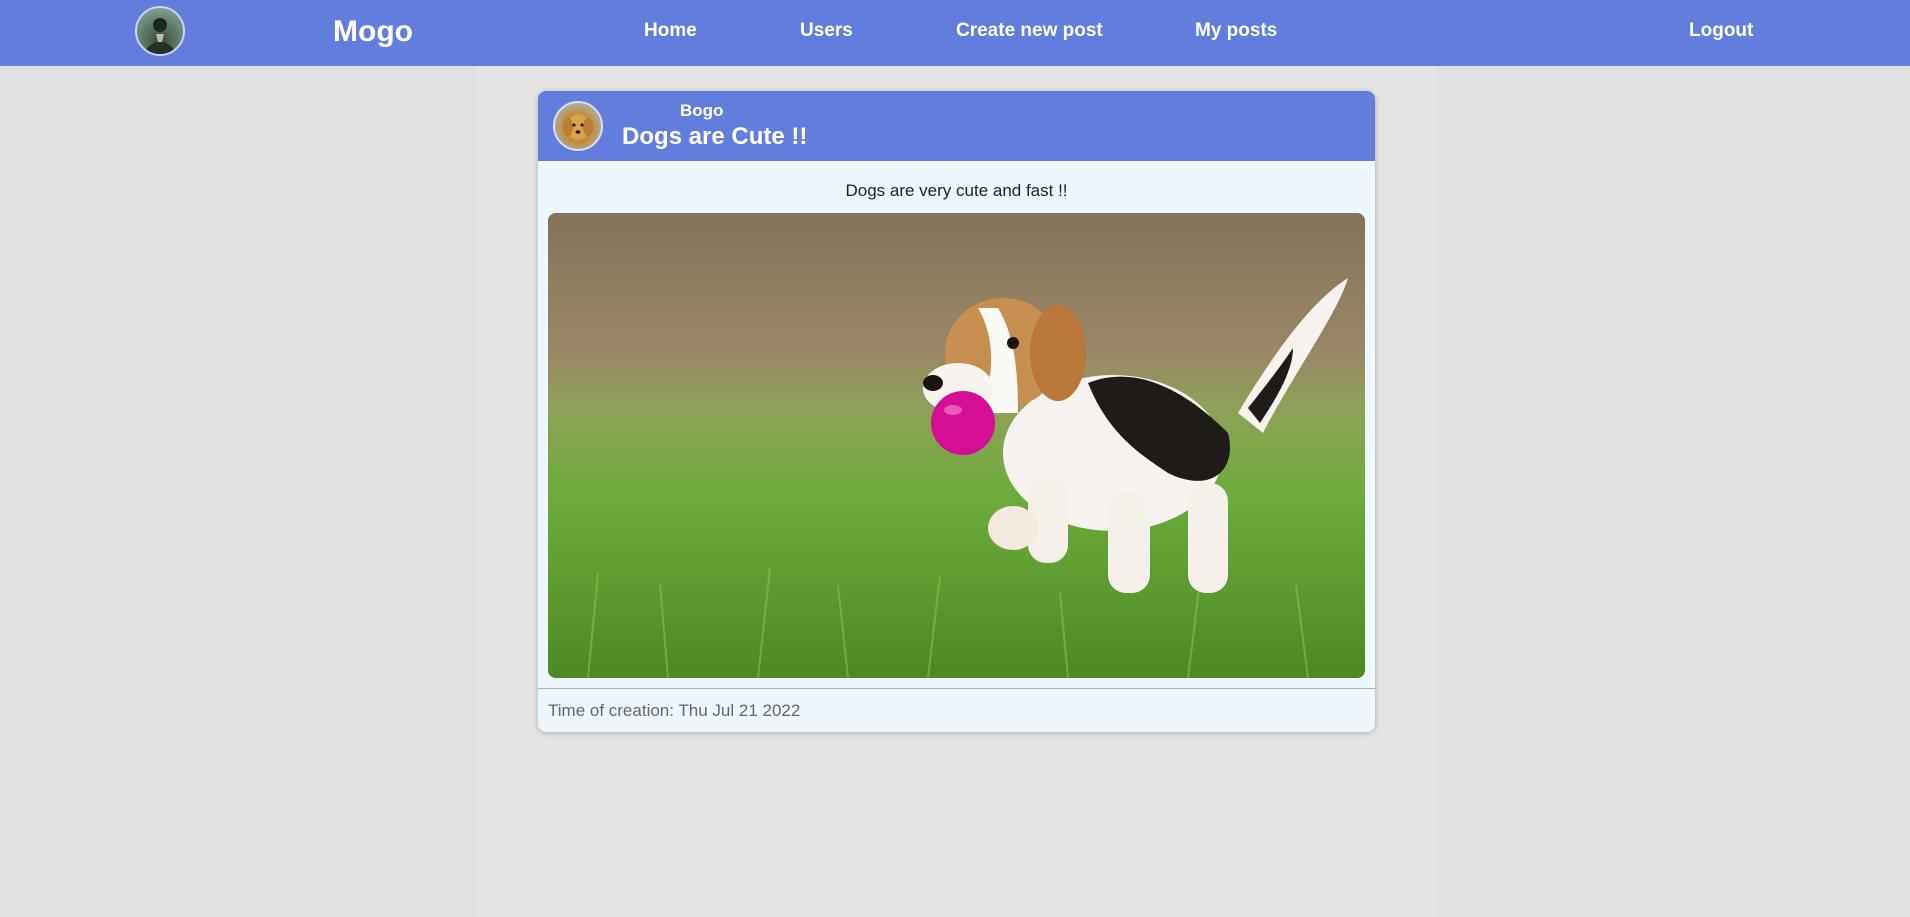  What do you see at coordinates (715, 136) in the screenshot?
I see `post-title: Dogs are Cute !!` at bounding box center [715, 136].